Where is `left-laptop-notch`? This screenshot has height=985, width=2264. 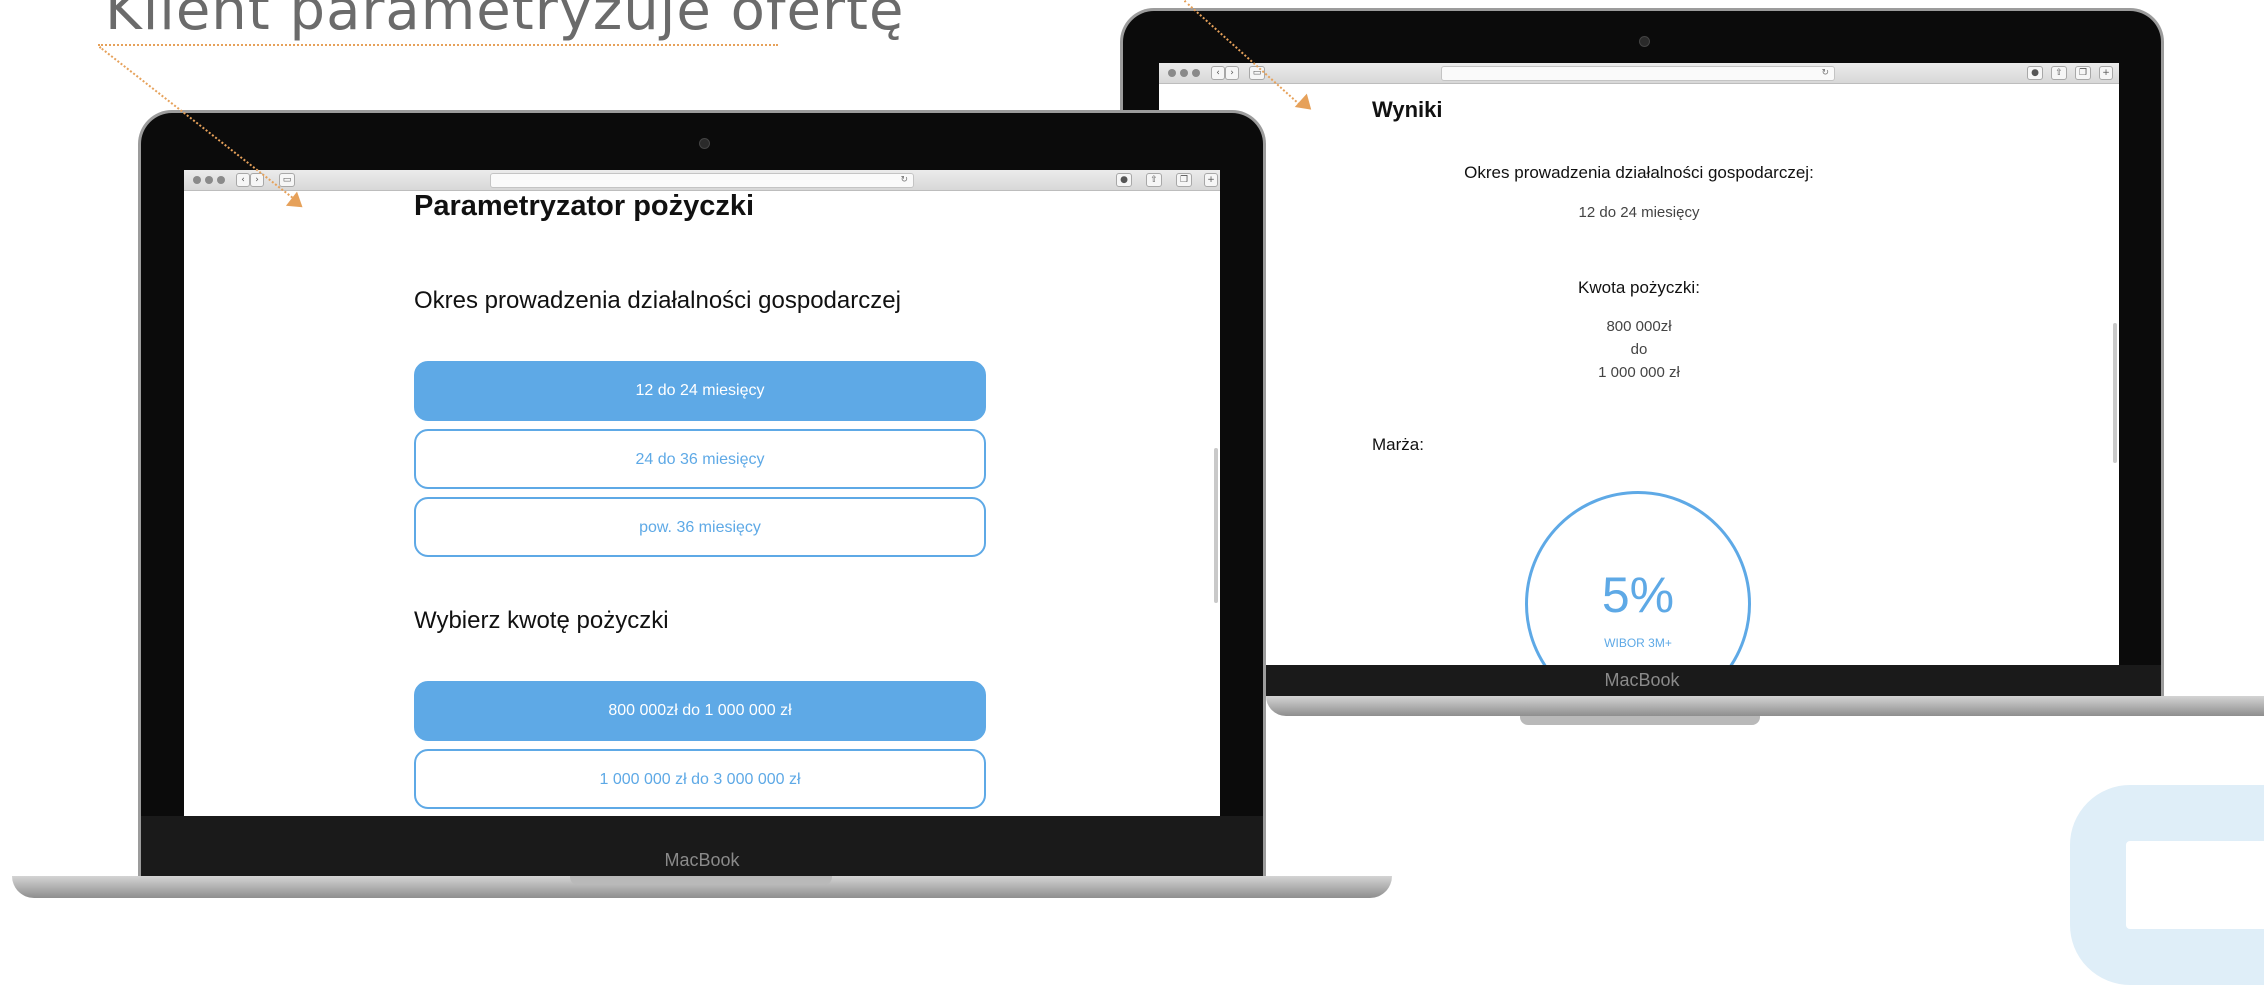
left-laptop-notch is located at coordinates (701, 880).